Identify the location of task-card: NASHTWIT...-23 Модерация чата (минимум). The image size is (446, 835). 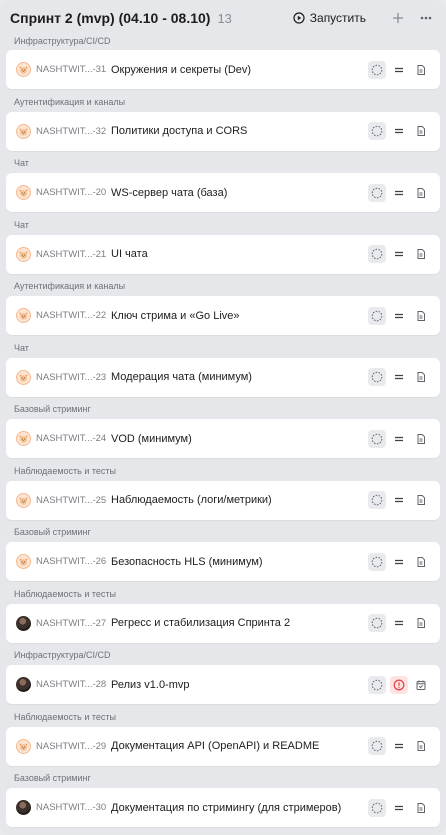
(223, 377).